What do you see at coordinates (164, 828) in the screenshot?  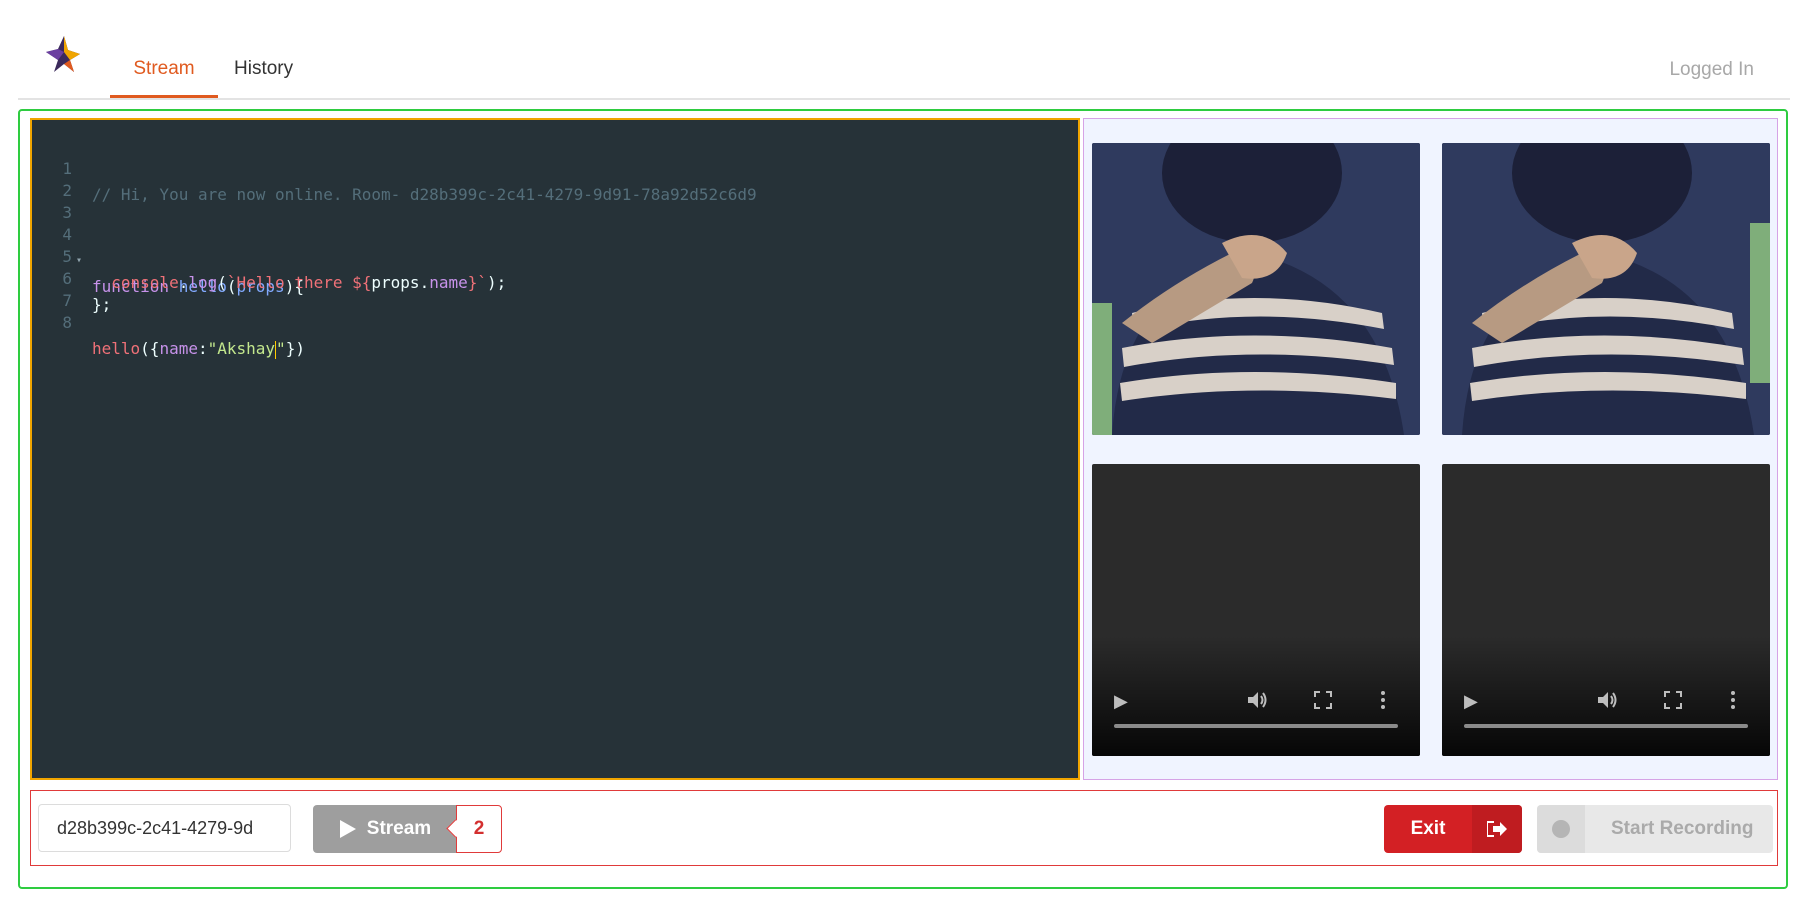 I see `room-id-field` at bounding box center [164, 828].